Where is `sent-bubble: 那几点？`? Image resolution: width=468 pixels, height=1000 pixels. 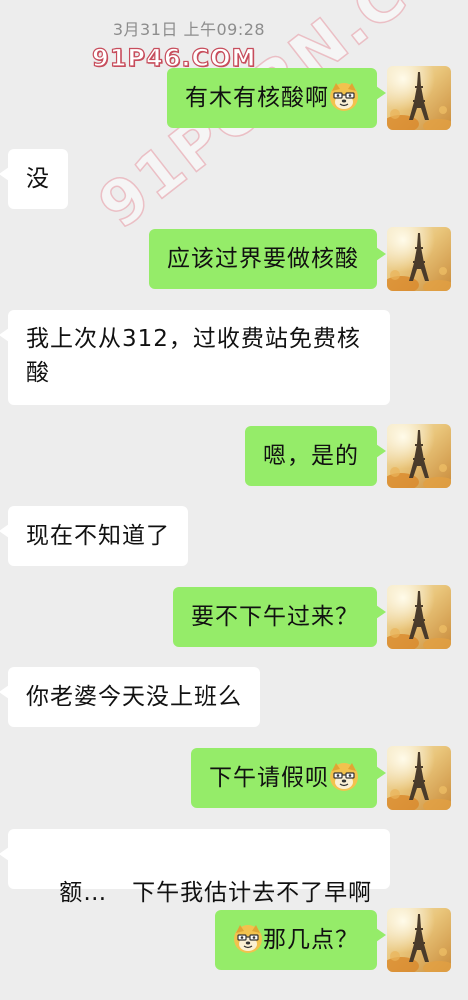
sent-bubble: 那几点？ is located at coordinates (300, 940).